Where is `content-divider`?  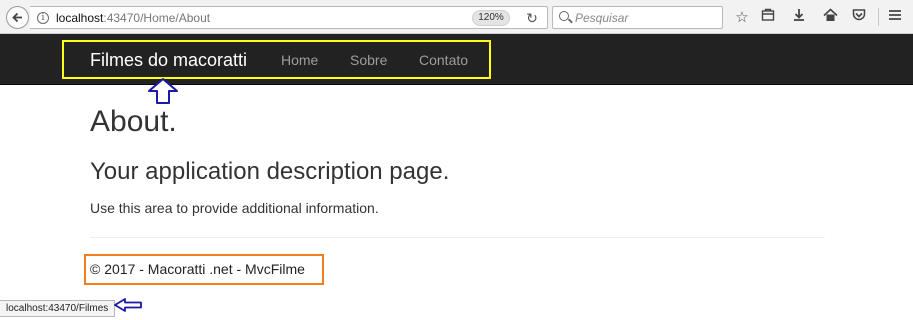
content-divider is located at coordinates (457, 237).